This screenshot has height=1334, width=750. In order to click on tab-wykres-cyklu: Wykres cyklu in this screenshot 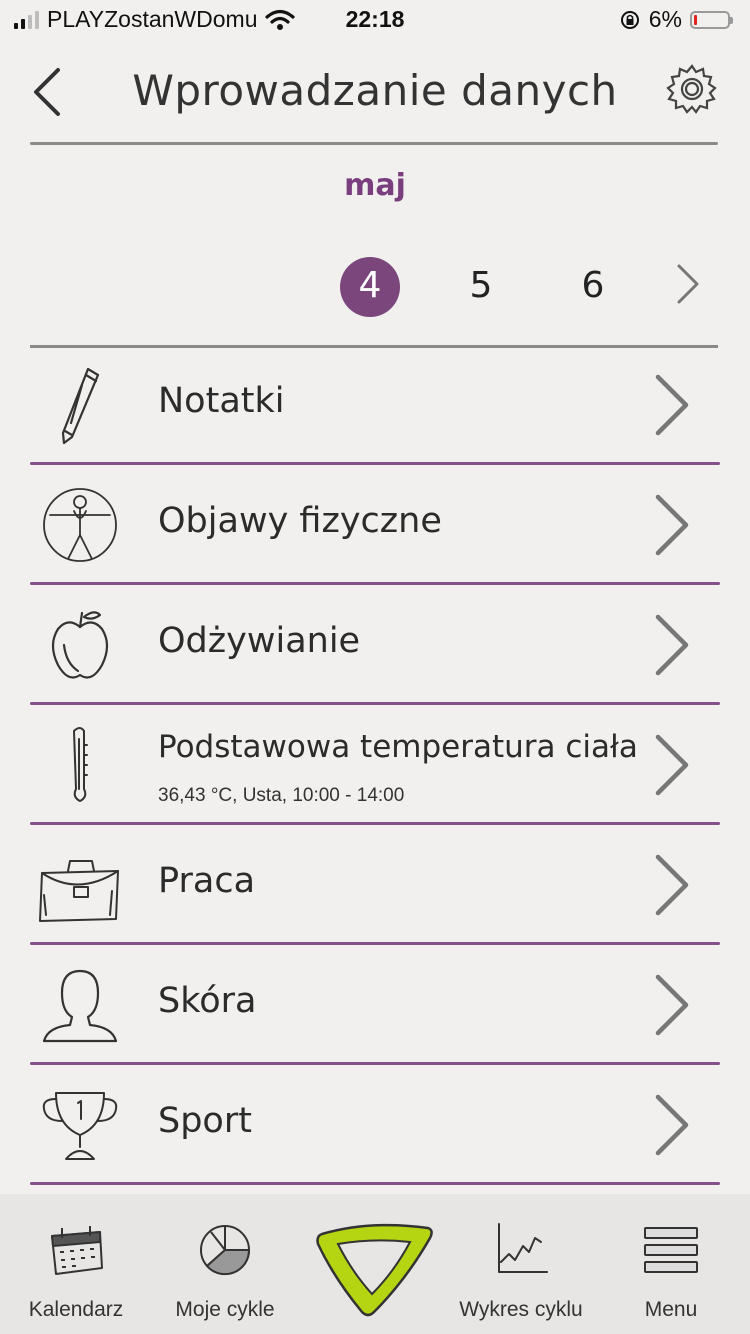, I will do `click(521, 1264)`.